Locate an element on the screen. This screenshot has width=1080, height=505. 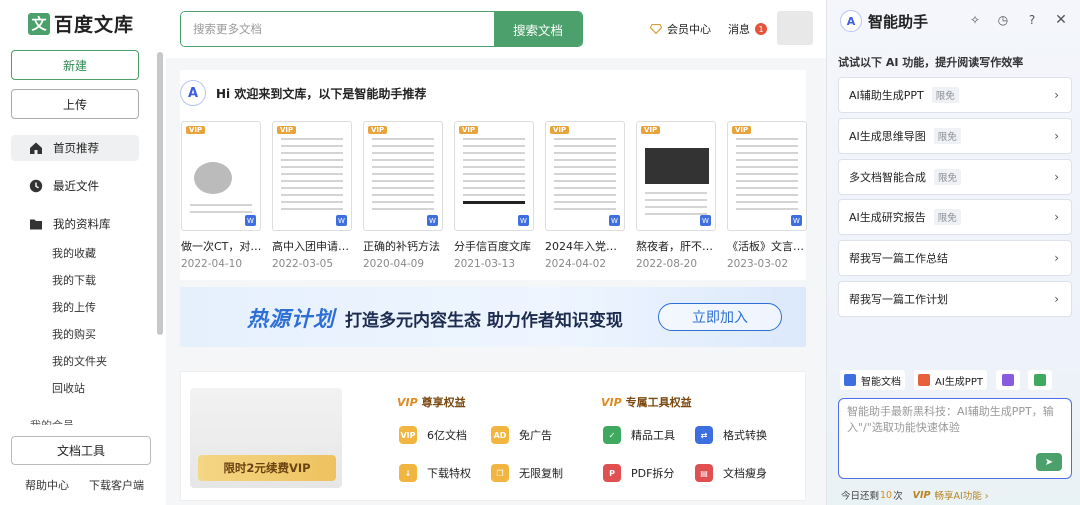
ai-feature-work-summary: 帮我写一篇工作总结 › is located at coordinates (955, 258).